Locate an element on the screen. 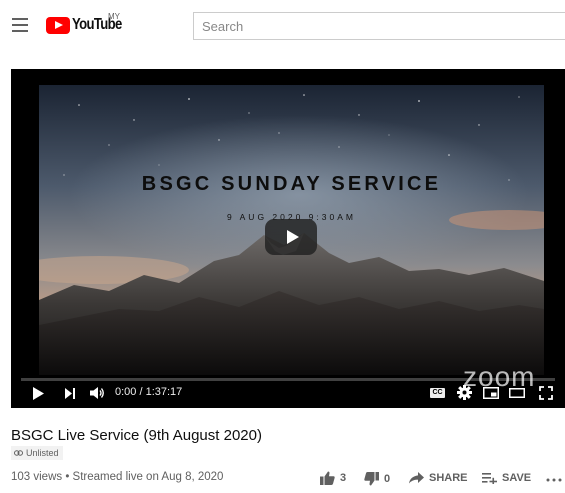  share-label: SHARE is located at coordinates (448, 478).